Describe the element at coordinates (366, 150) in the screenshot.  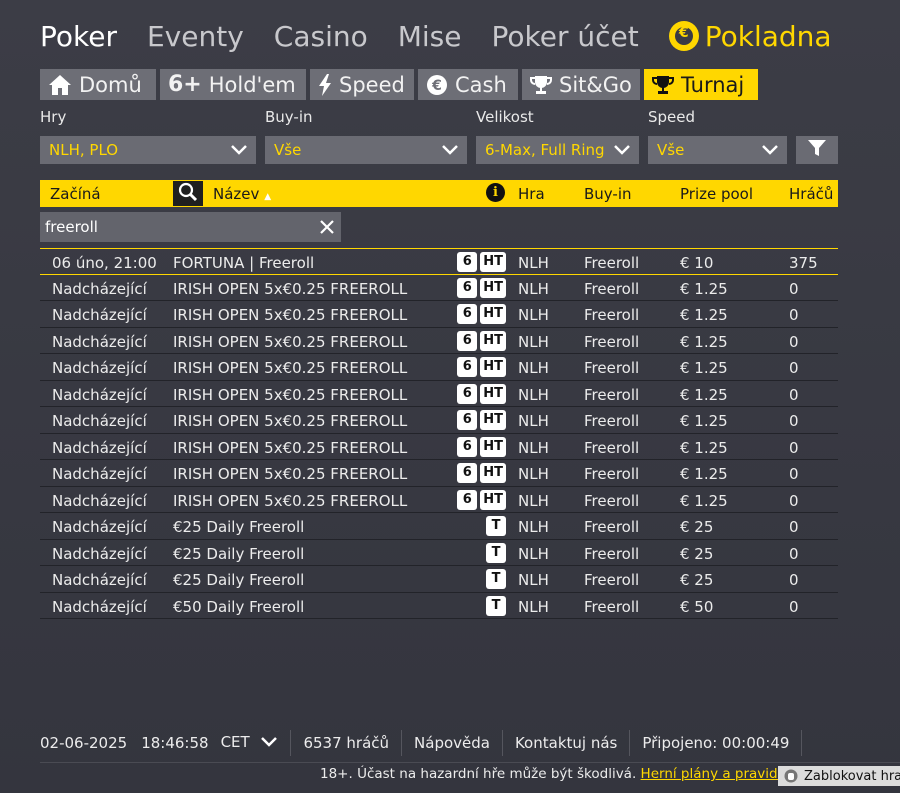
I see `filter-buyin-select: Vše` at that location.